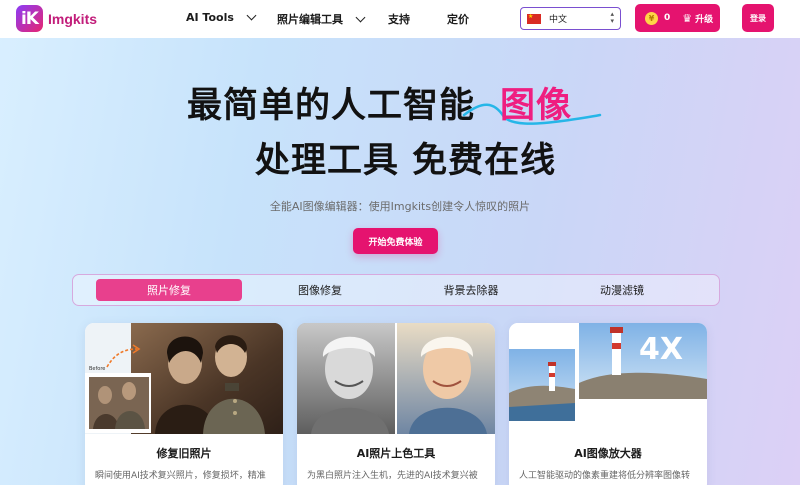 This screenshot has width=800, height=485. What do you see at coordinates (605, 476) in the screenshot?
I see `card-description: 人工智能驱动的像素重建将低分辨率图像转` at bounding box center [605, 476].